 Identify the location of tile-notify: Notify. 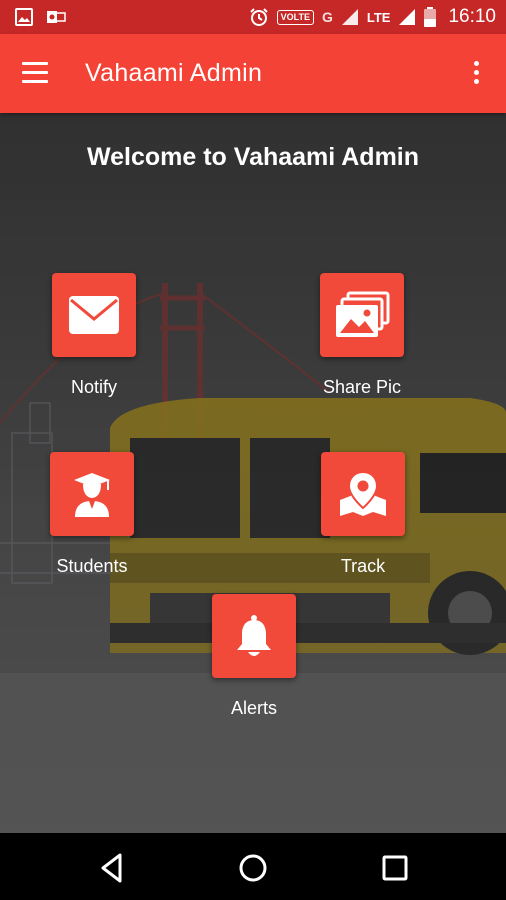
(94, 335).